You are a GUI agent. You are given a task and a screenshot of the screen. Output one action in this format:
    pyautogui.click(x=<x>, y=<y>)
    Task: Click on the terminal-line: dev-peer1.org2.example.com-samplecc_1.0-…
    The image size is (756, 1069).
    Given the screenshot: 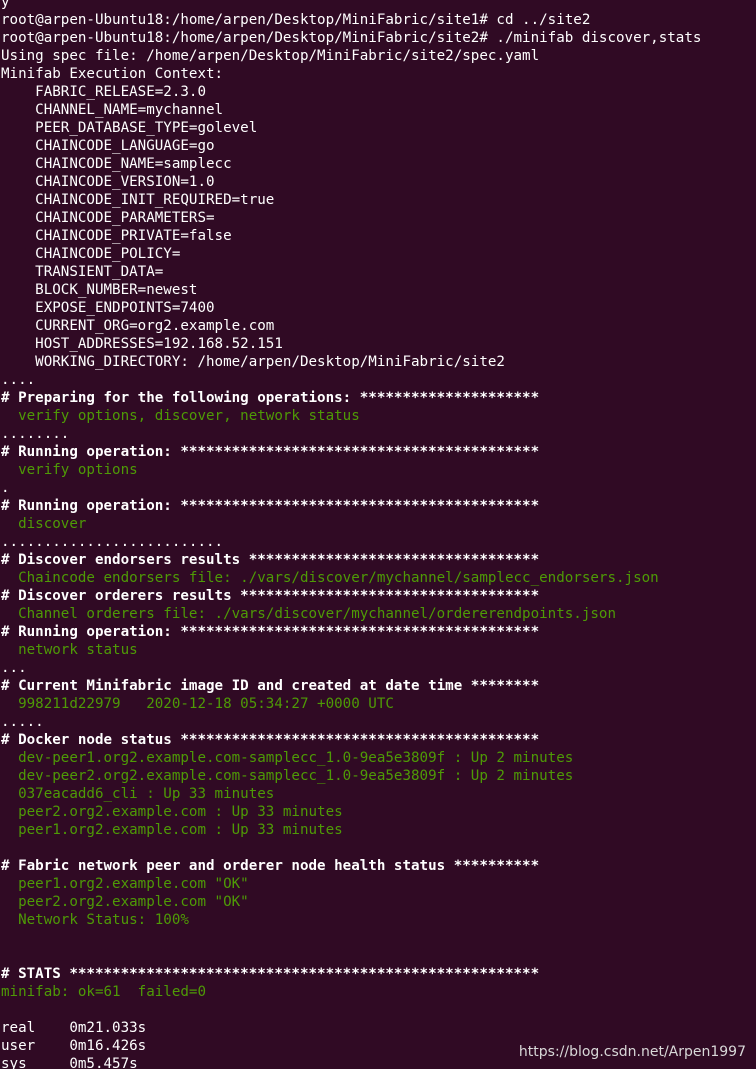 What is the action you would take?
    pyautogui.click(x=287, y=758)
    